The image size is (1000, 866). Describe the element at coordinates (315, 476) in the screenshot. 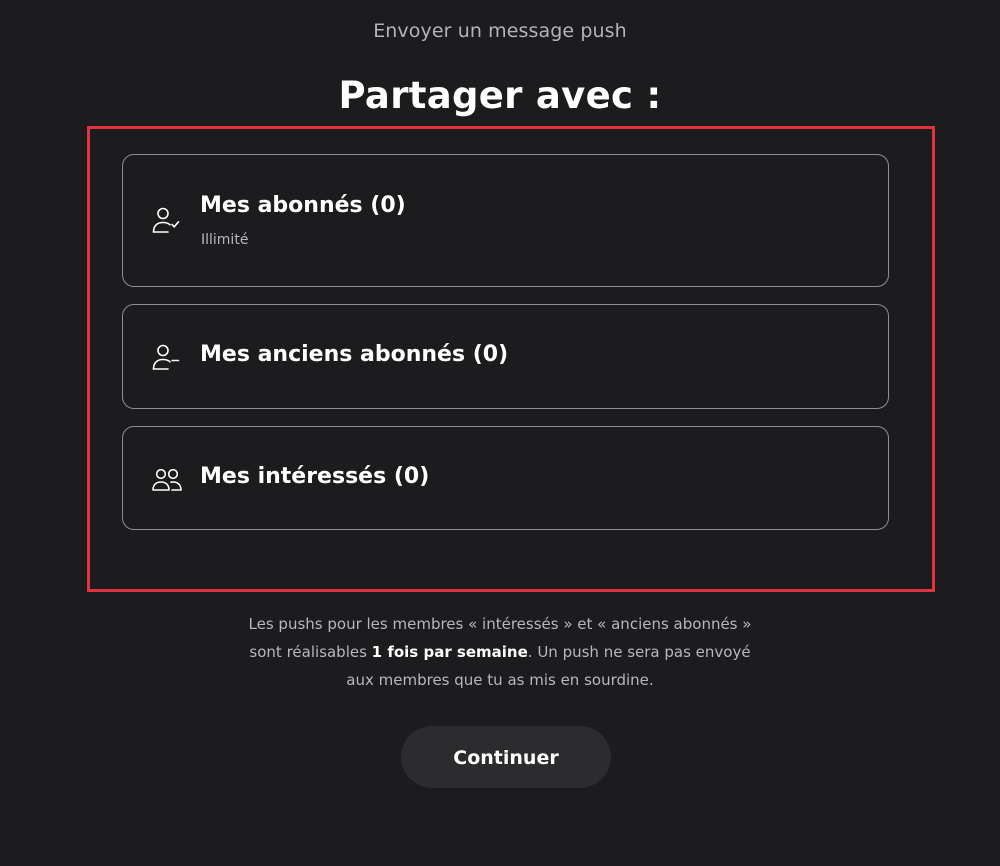

I see `option-label: Mes intéressés (0)` at that location.